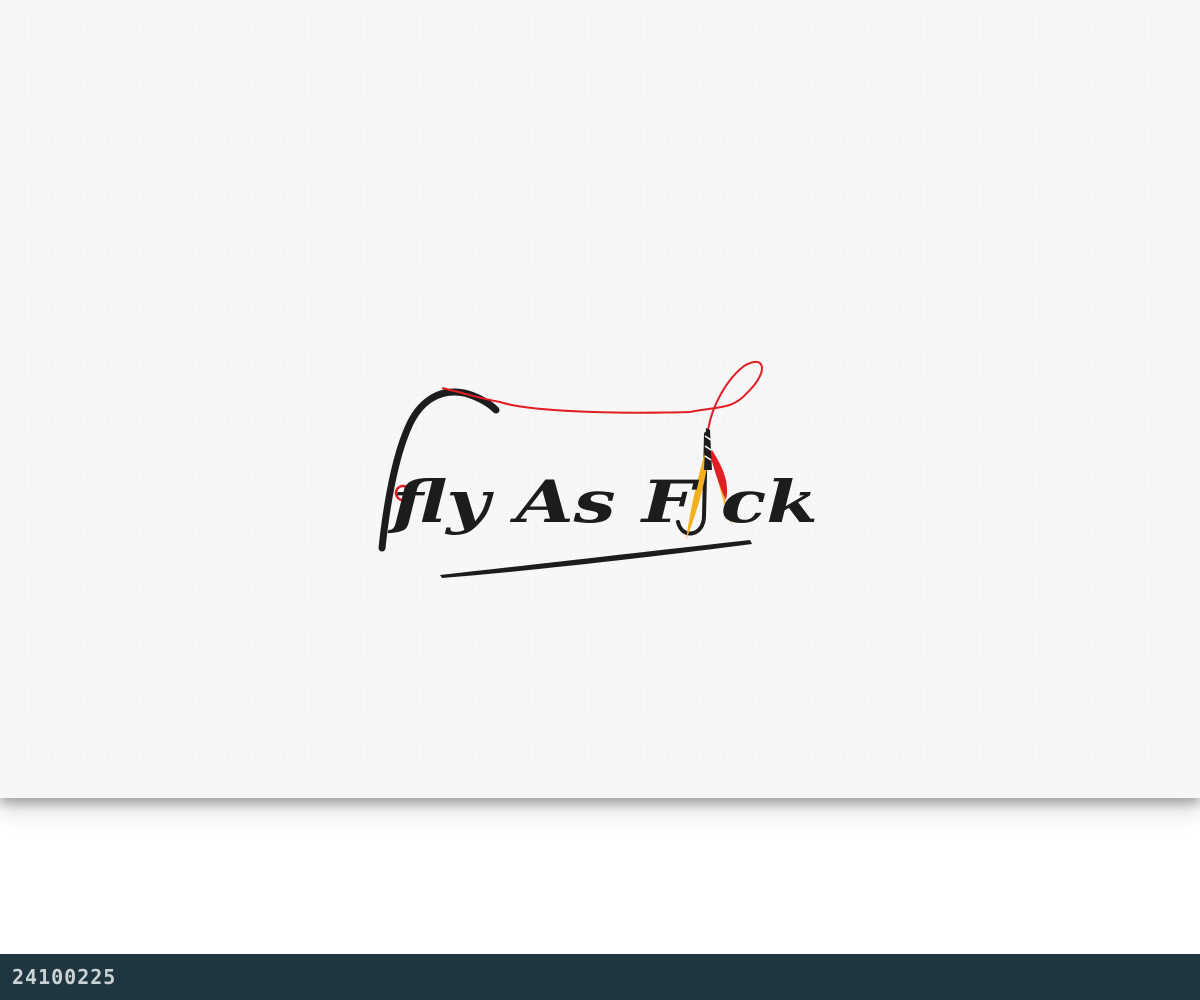 The height and width of the screenshot is (1000, 1200). What do you see at coordinates (64, 977) in the screenshot?
I see `design-id: 24100225` at bounding box center [64, 977].